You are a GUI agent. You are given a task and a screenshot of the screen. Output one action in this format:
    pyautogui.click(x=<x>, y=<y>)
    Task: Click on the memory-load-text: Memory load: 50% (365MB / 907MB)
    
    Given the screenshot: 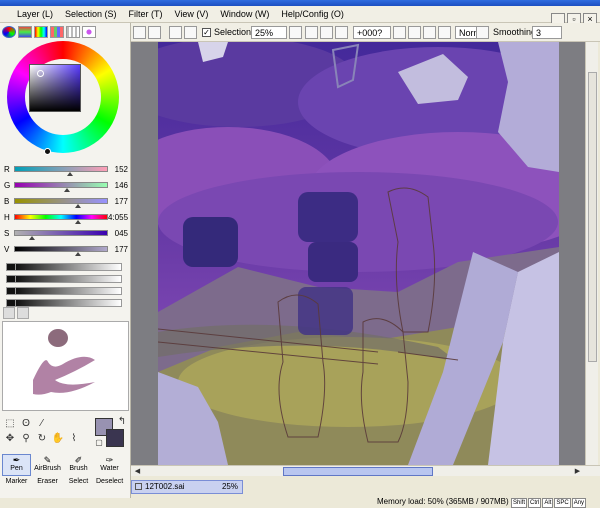 What is the action you would take?
    pyautogui.click(x=443, y=501)
    